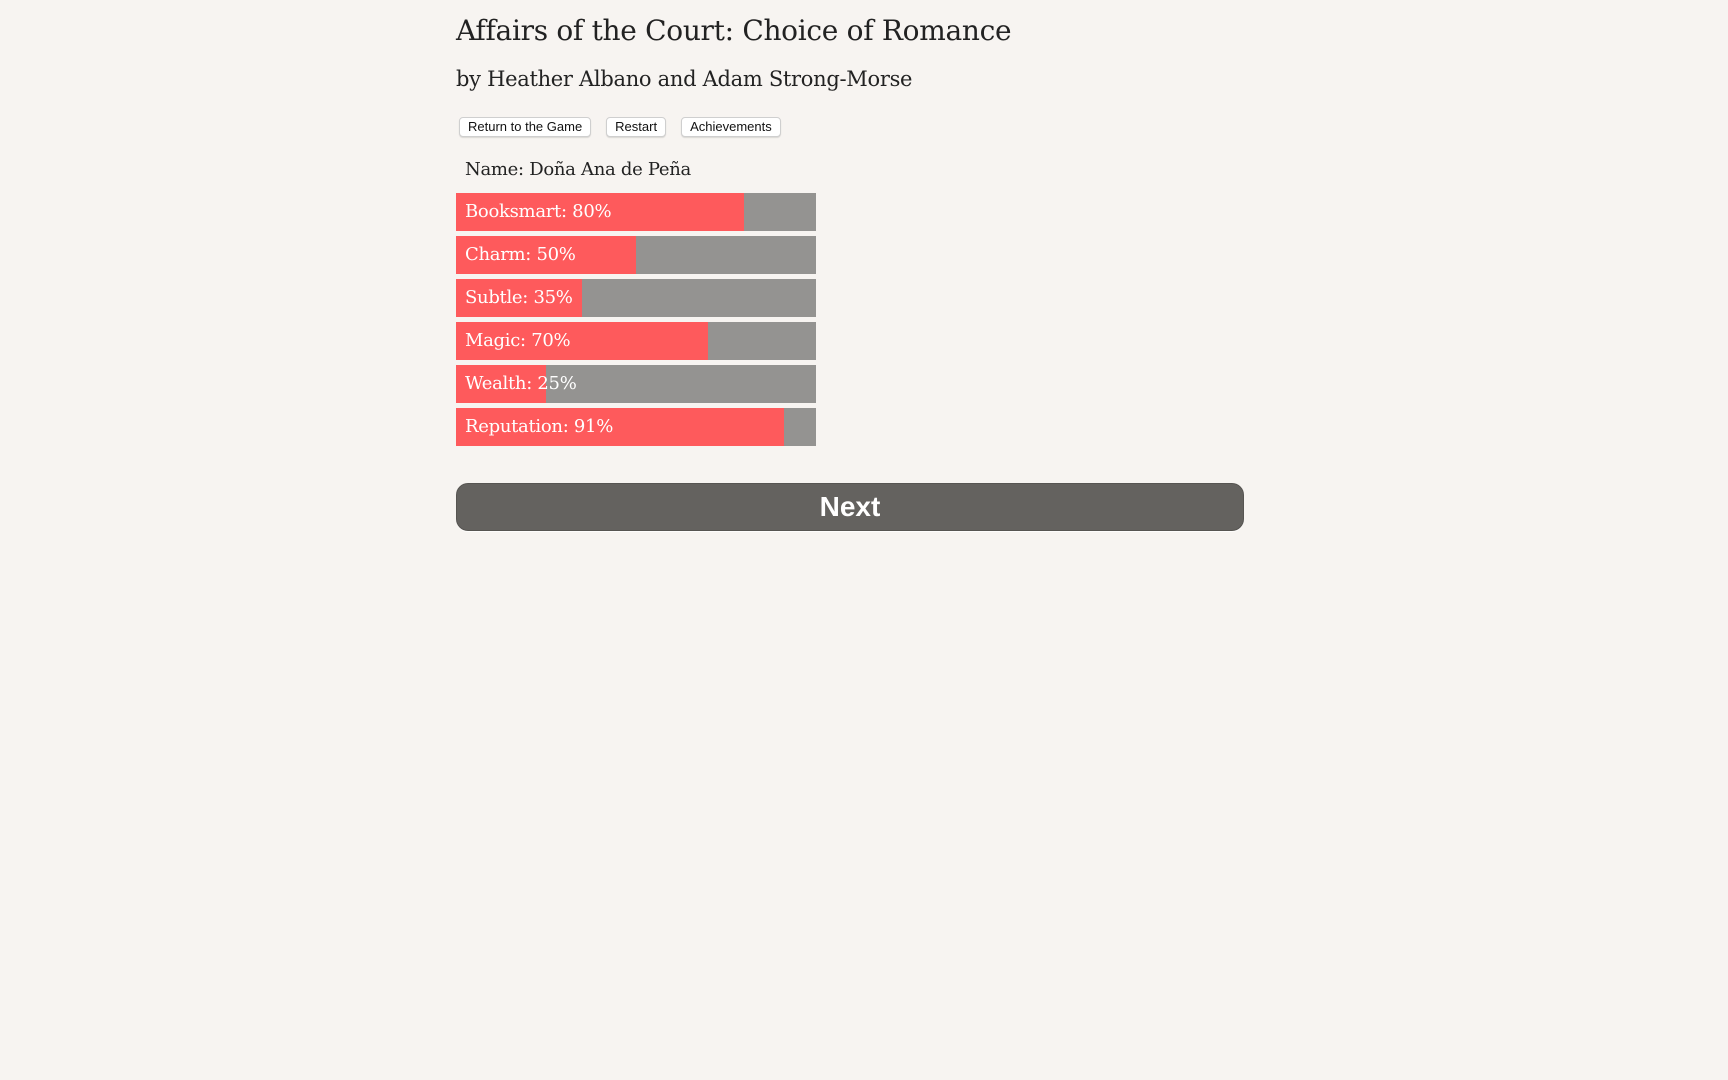 This screenshot has width=1728, height=1080. I want to click on system-buttons: Return to the Game Restart Achievements, so click(620, 127).